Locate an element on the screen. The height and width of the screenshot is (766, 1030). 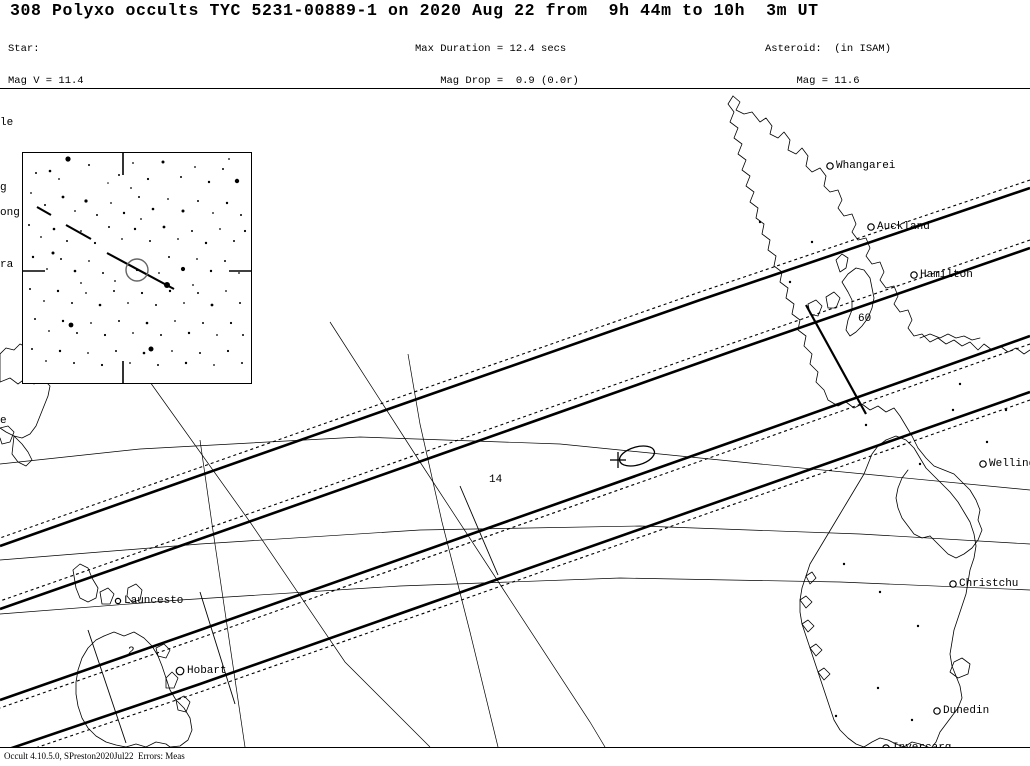
time-tick-label-14: 14 is located at coordinates (496, 480).